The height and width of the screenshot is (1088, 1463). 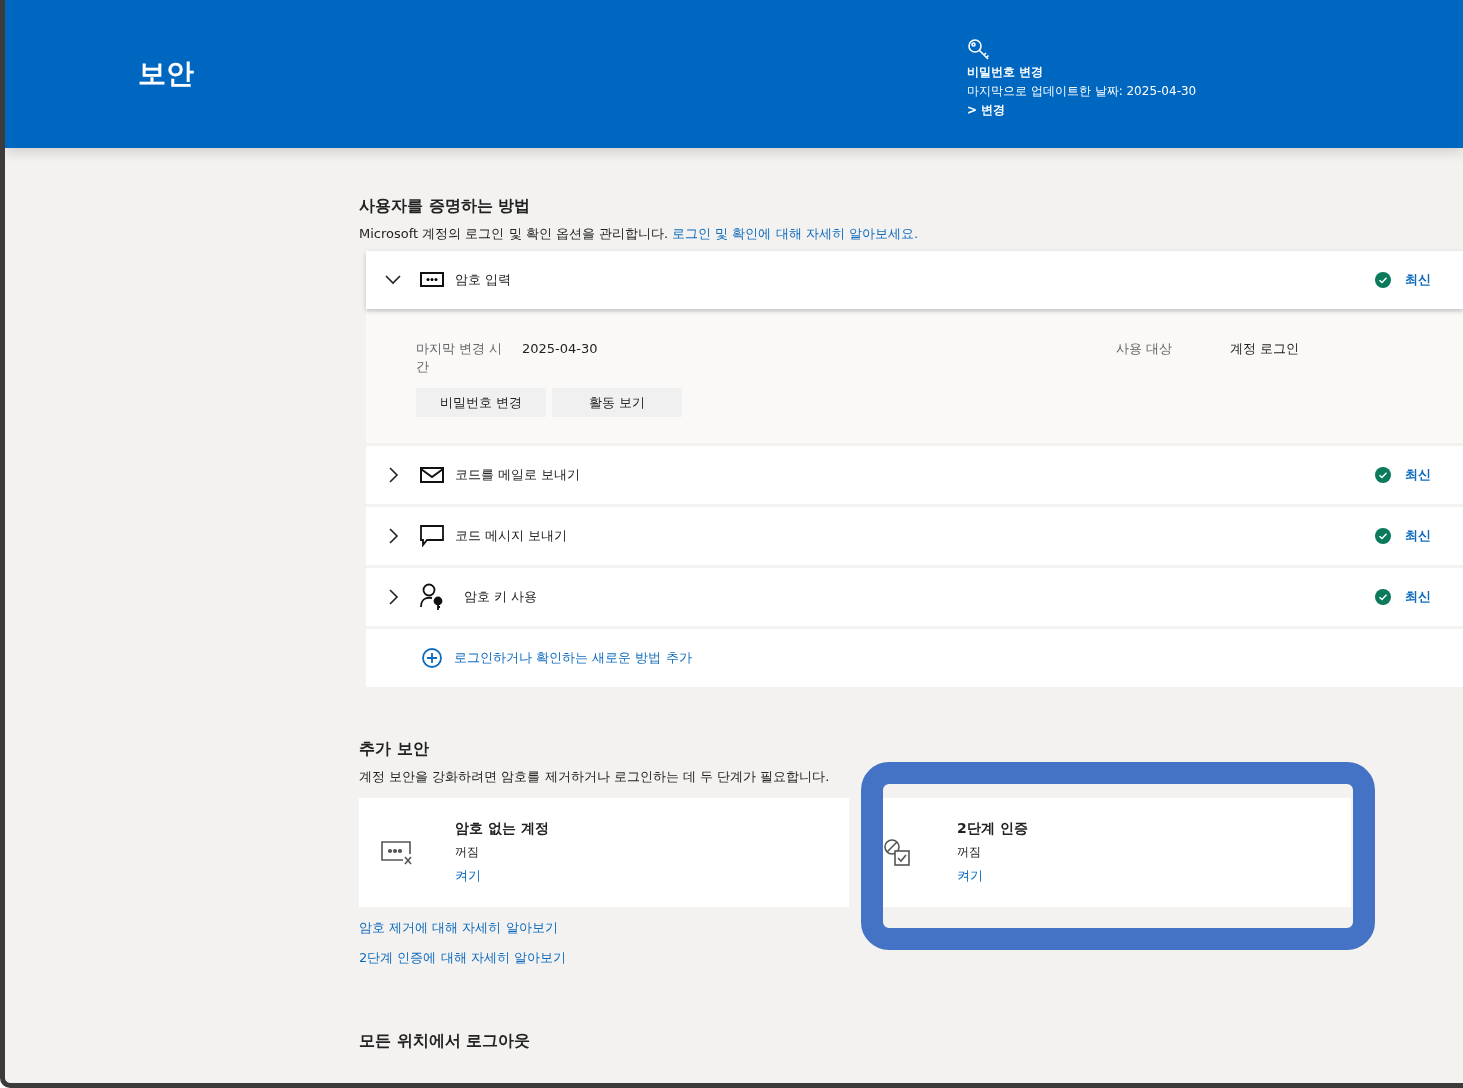 What do you see at coordinates (1082, 91) in the screenshot?
I see `update-date: 마지막으로 업데이트한 날짜: 2025-04-30` at bounding box center [1082, 91].